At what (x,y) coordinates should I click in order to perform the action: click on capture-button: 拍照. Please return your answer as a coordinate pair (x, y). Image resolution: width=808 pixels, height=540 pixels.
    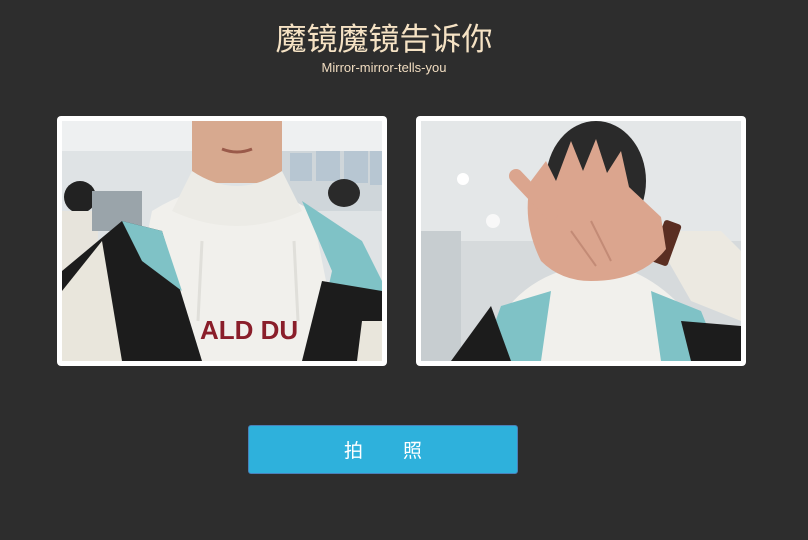
    Looking at the image, I should click on (383, 449).